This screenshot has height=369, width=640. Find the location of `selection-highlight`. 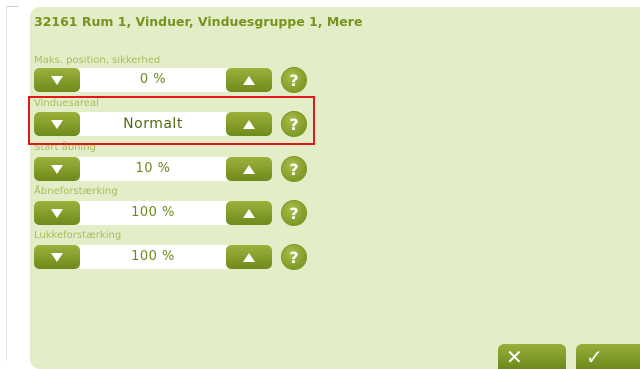

selection-highlight is located at coordinates (171, 120).